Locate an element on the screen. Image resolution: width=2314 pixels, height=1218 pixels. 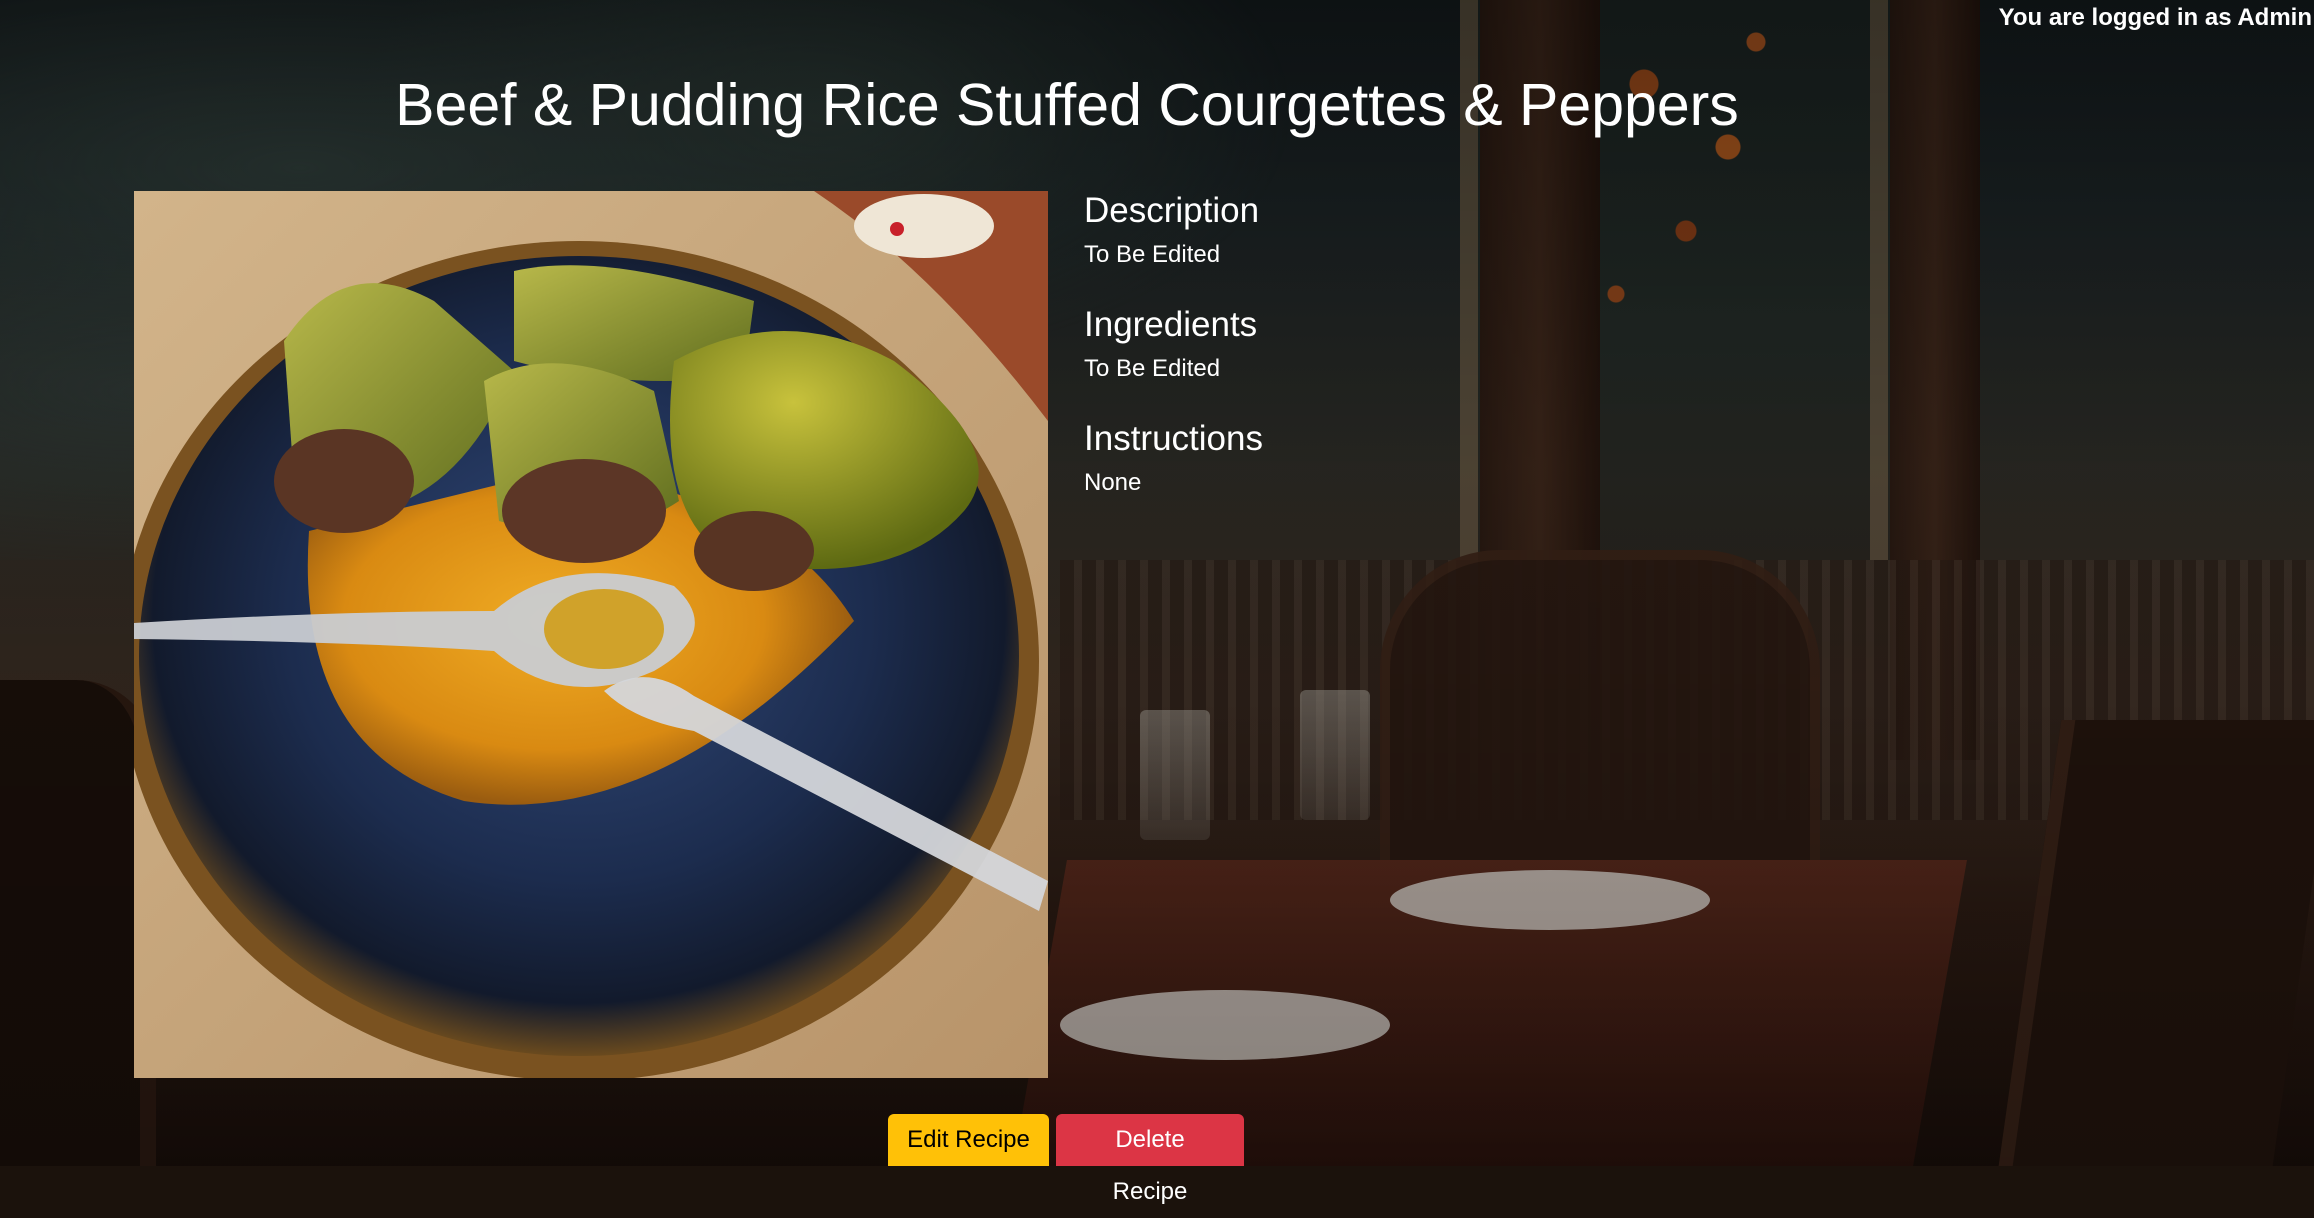
description-text: To Be Edited is located at coordinates (1152, 254).